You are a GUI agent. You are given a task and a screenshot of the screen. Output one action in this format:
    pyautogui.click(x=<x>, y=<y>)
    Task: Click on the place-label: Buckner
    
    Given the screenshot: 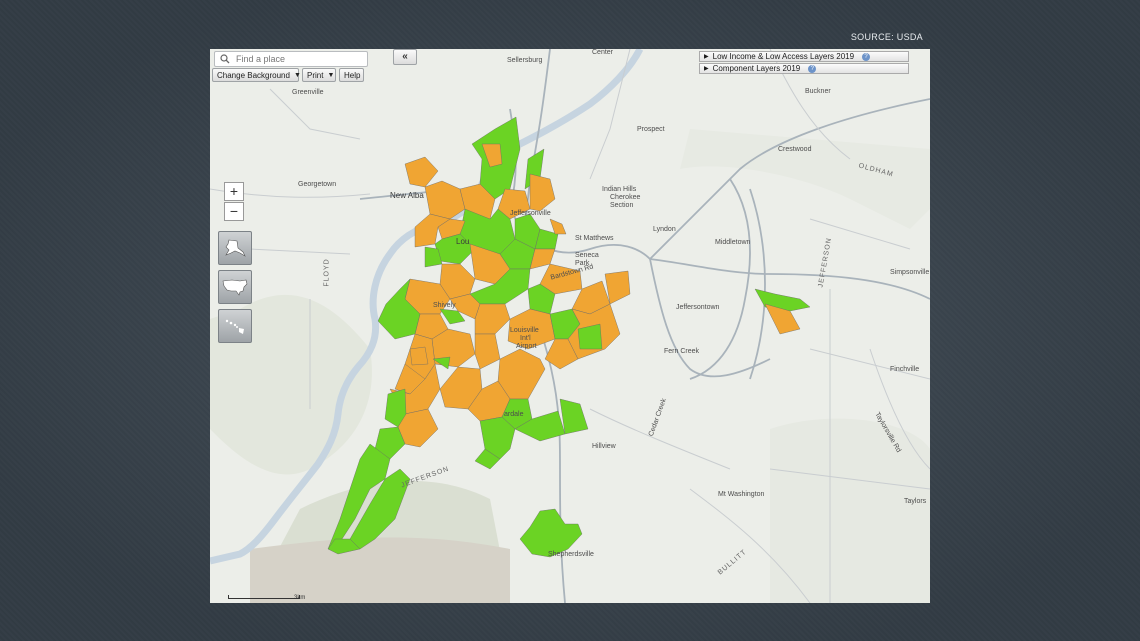 What is the action you would take?
    pyautogui.click(x=818, y=91)
    